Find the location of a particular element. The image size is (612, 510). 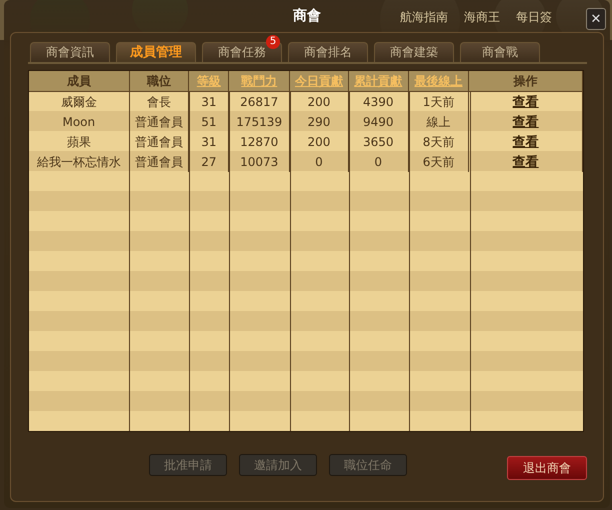

table-cell: 線上 is located at coordinates (439, 122).